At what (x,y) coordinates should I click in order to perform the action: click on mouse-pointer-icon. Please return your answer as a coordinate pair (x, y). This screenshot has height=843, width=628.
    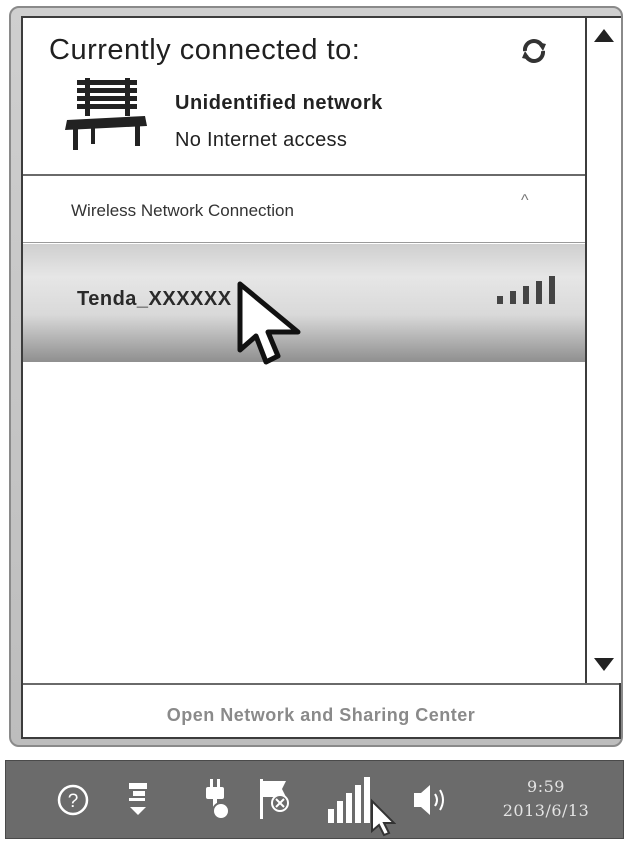
    Looking at the image, I should click on (269, 323).